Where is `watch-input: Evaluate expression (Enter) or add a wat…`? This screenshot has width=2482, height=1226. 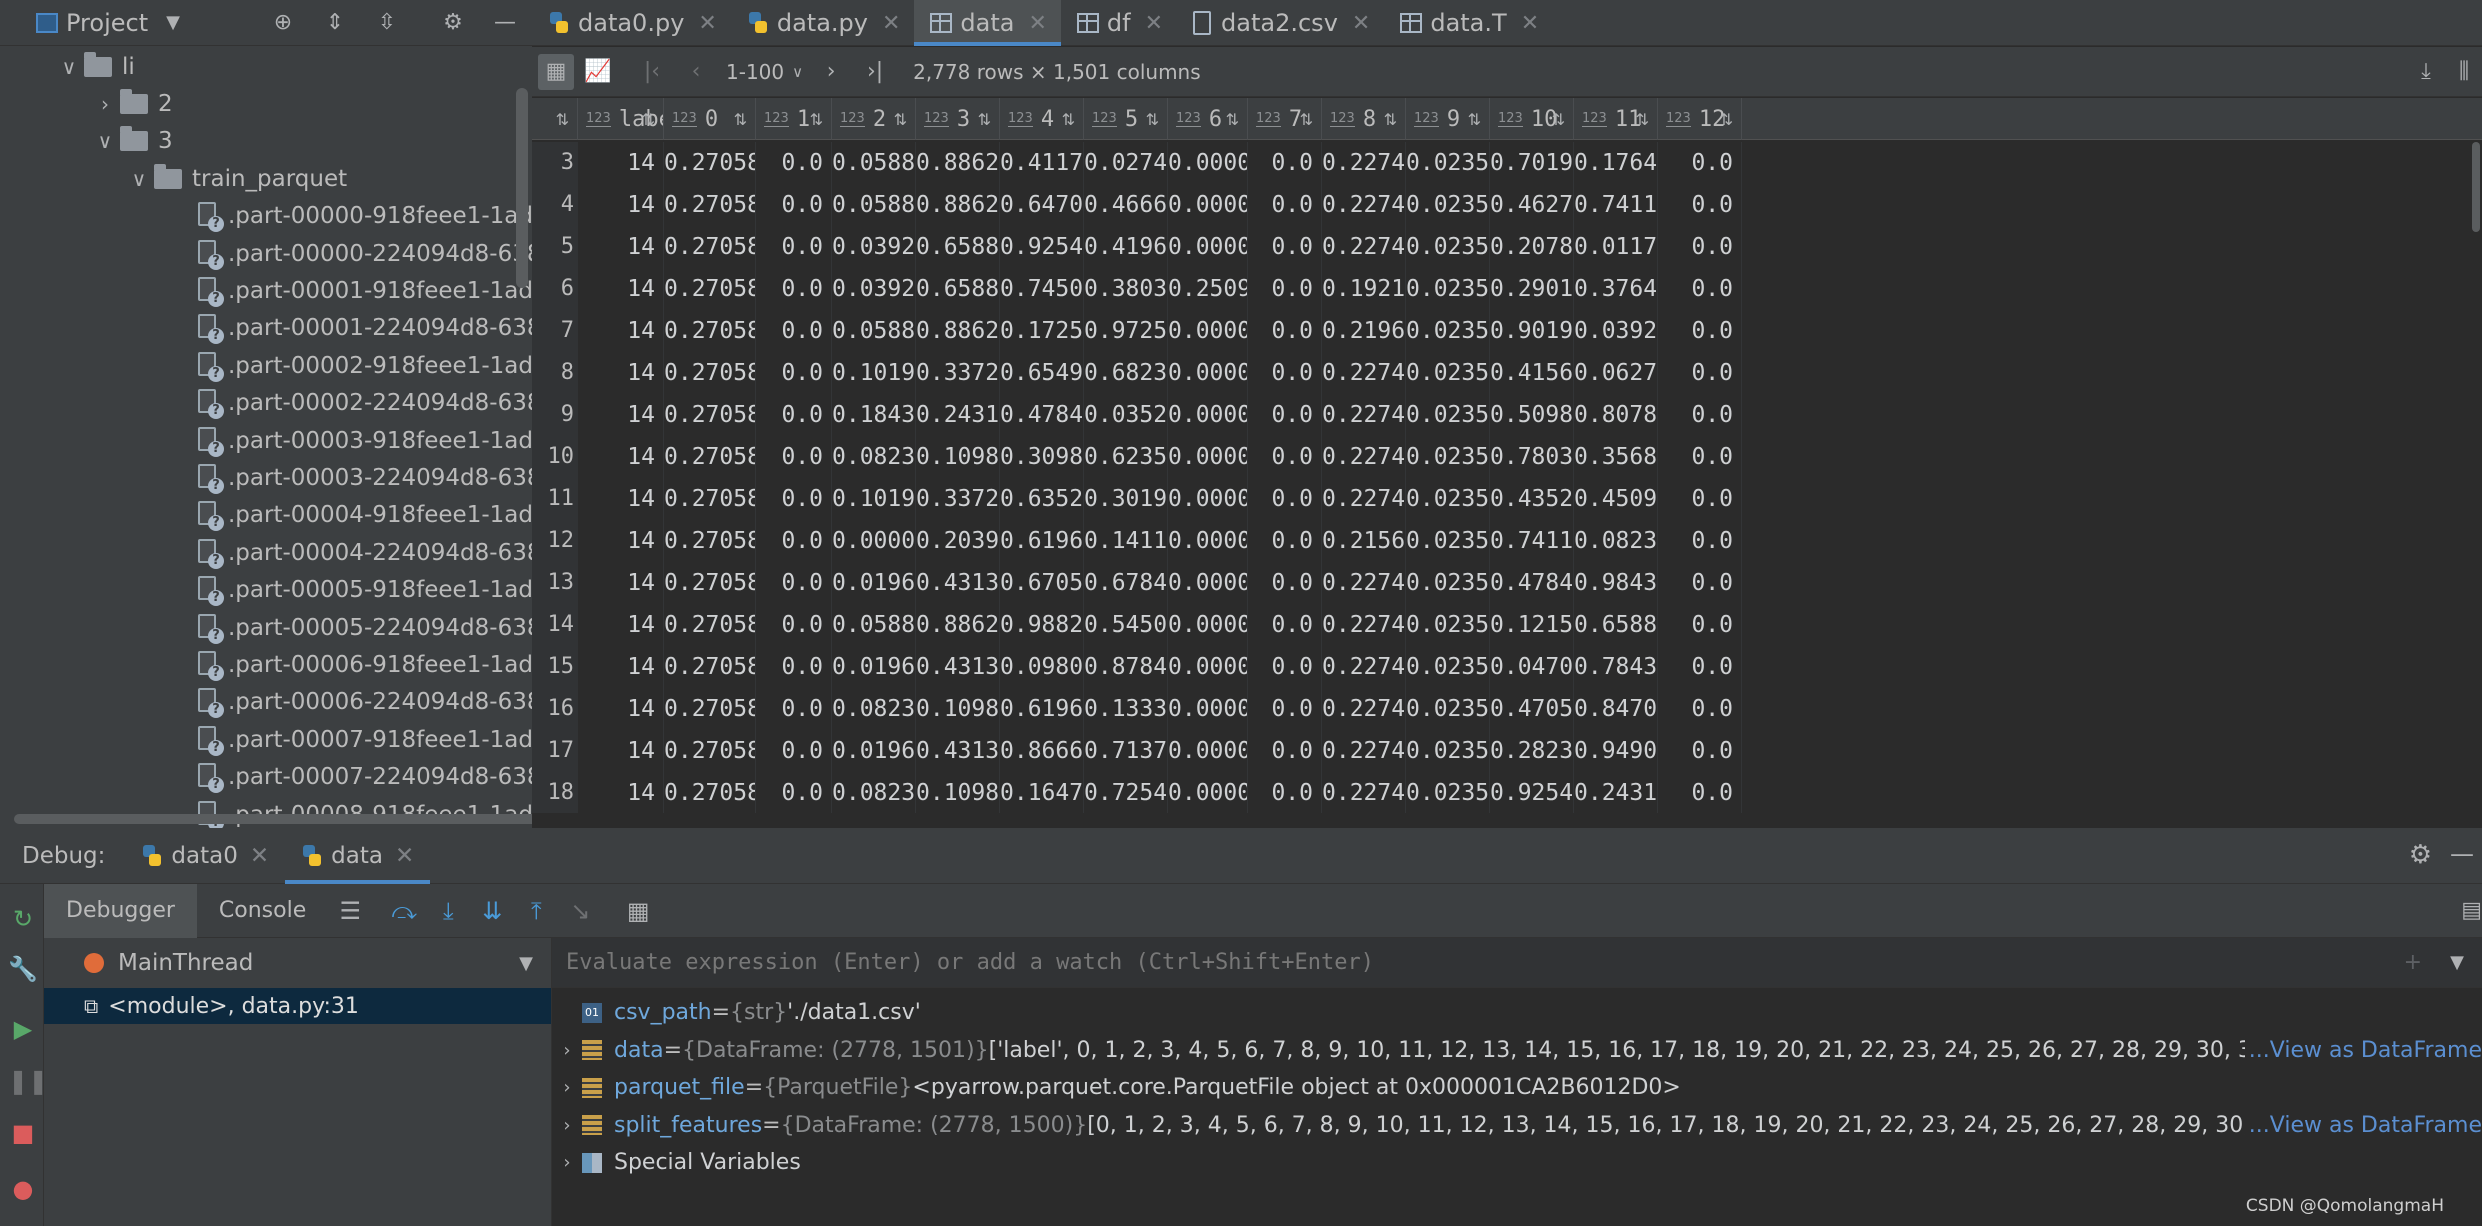
watch-input: Evaluate expression (Enter) or add a wat… is located at coordinates (1517, 963).